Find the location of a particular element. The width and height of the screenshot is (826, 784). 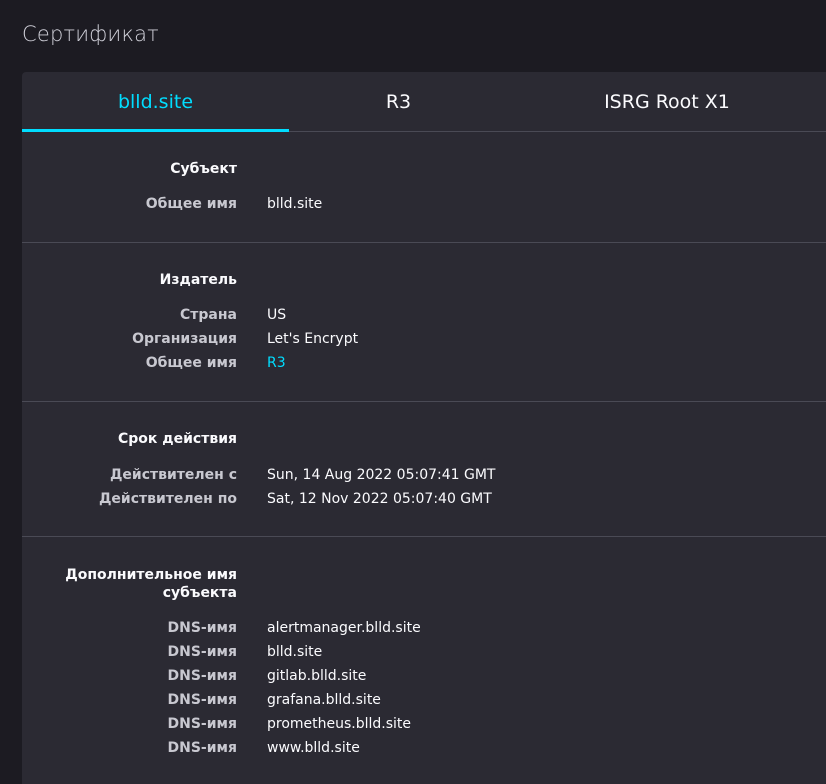

tab-blld-site: blld.site is located at coordinates (155, 102).